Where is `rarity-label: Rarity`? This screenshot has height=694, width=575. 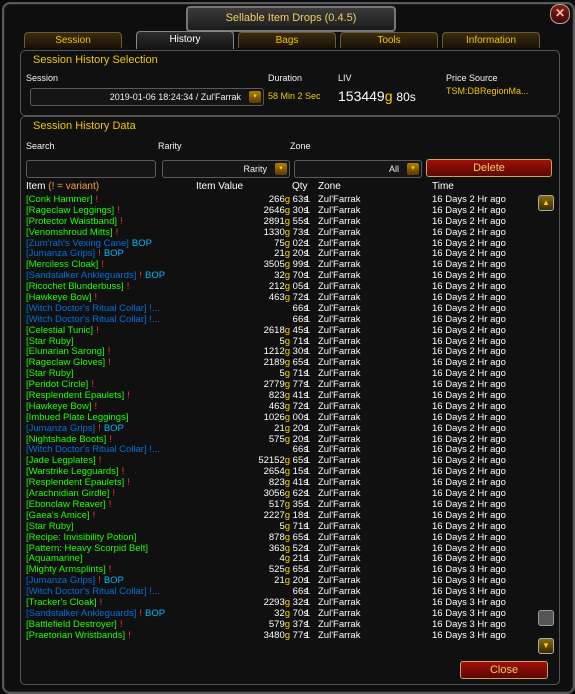
rarity-label: Rarity is located at coordinates (170, 146).